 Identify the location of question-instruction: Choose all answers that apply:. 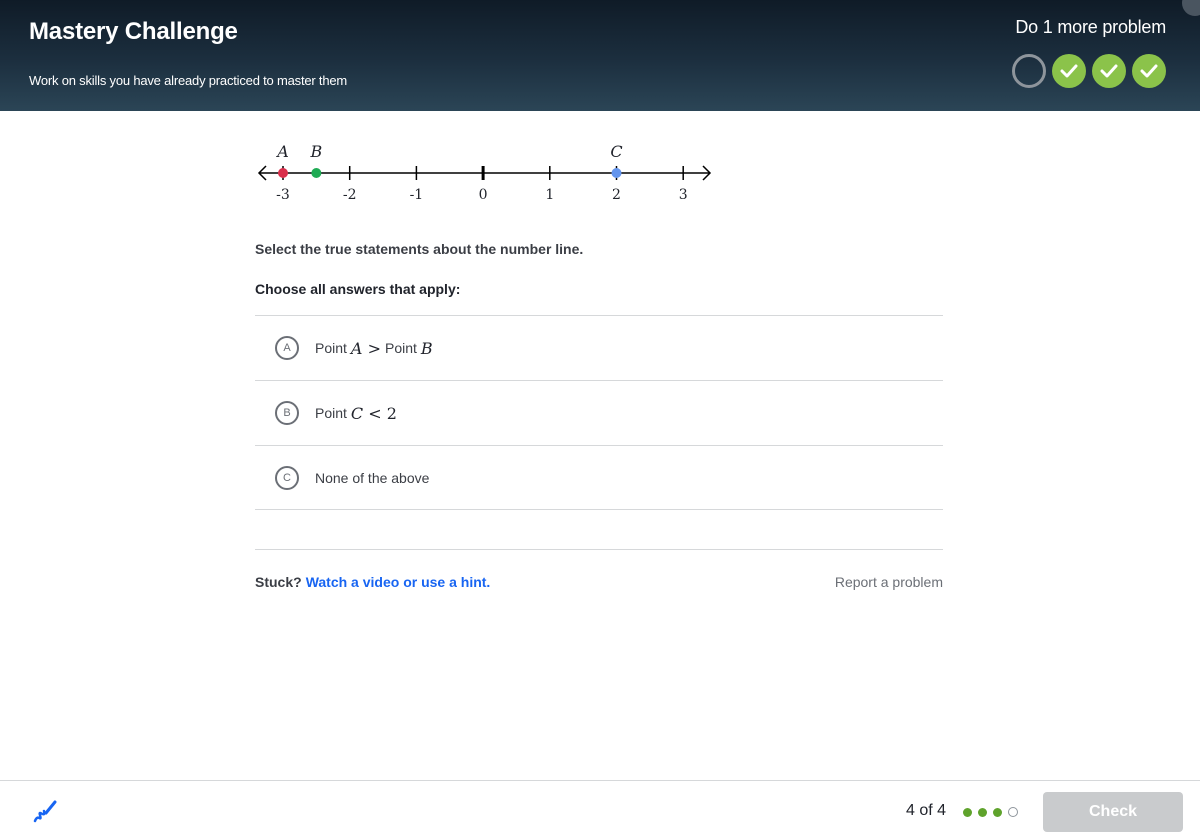
(358, 289).